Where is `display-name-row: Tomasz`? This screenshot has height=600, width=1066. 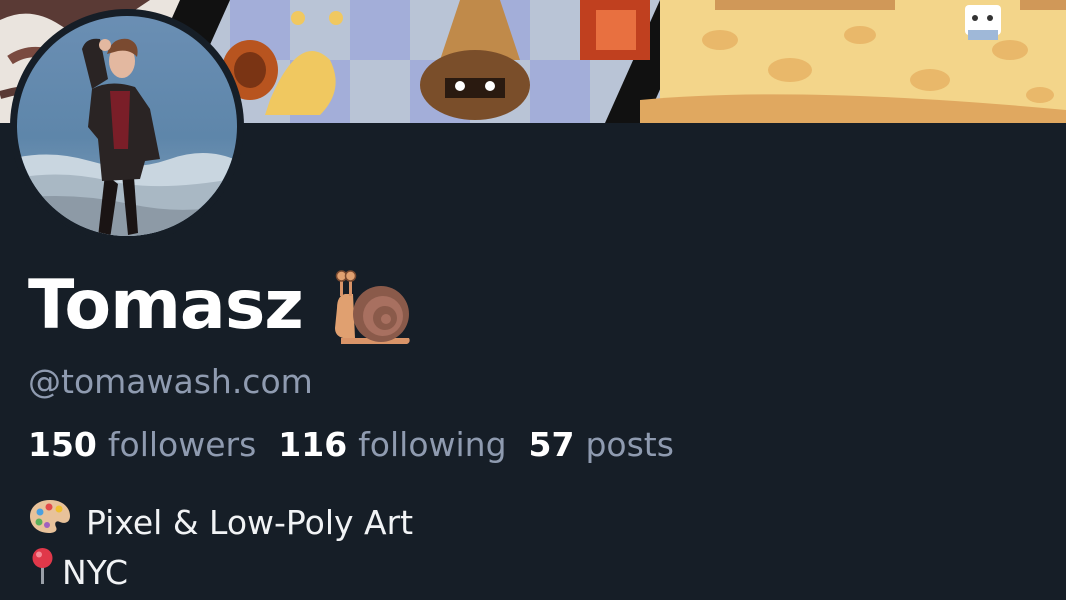 display-name-row: Tomasz is located at coordinates (219, 305).